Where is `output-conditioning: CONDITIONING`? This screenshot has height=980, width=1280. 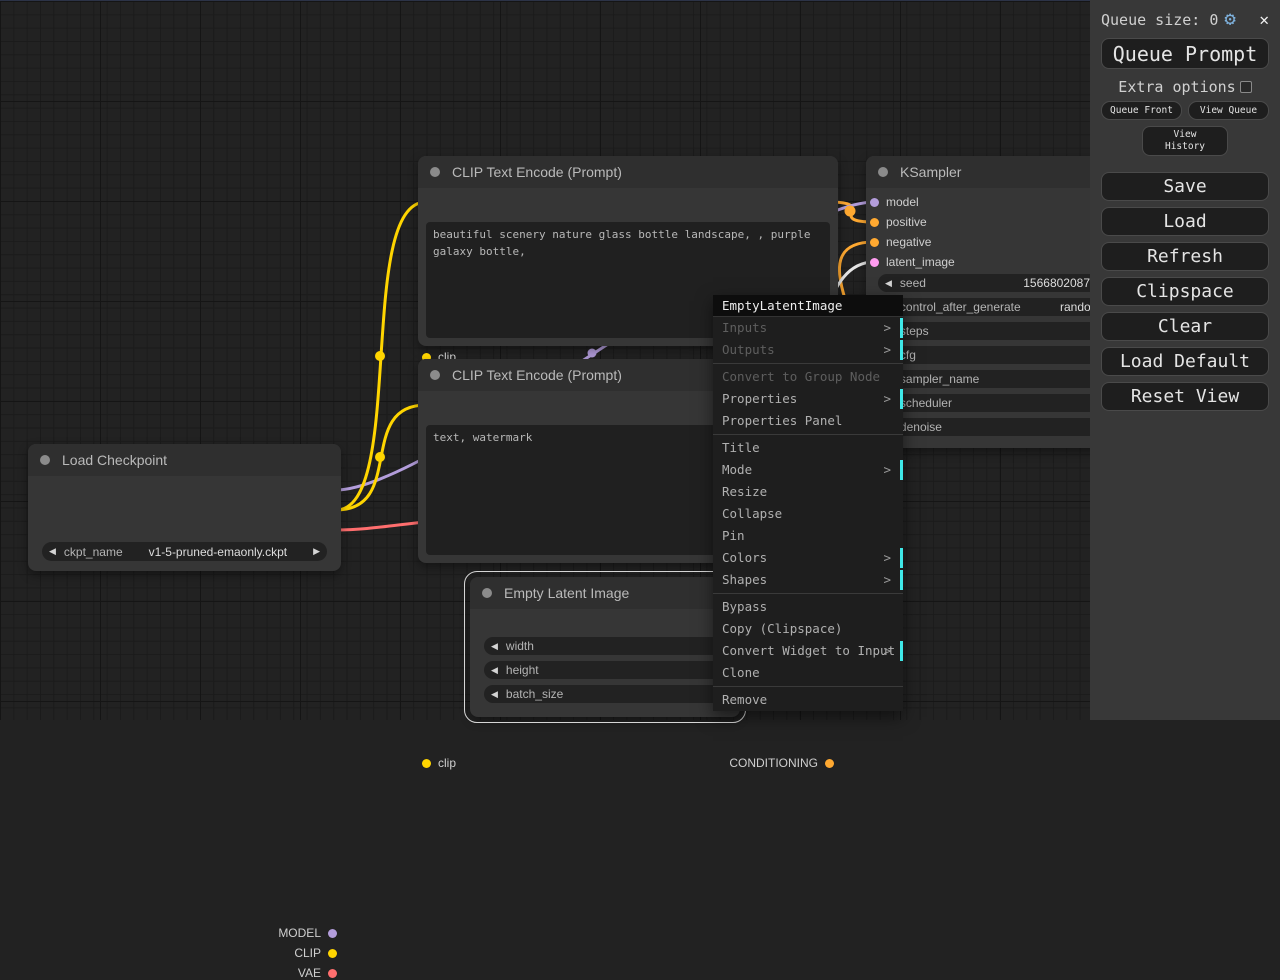 output-conditioning: CONDITIONING is located at coordinates (783, 763).